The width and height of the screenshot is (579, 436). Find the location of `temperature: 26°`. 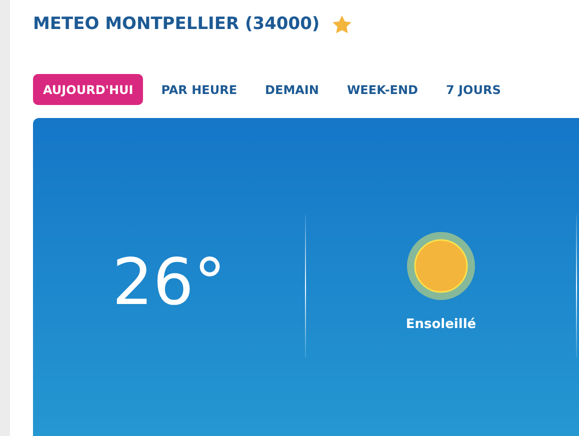

temperature: 26° is located at coordinates (169, 283).